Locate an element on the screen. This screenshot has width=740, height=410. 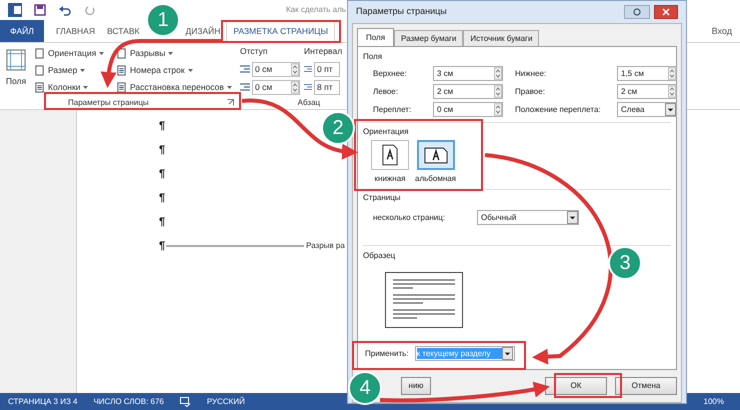
ribbon-command: Размер is located at coordinates (74, 70).